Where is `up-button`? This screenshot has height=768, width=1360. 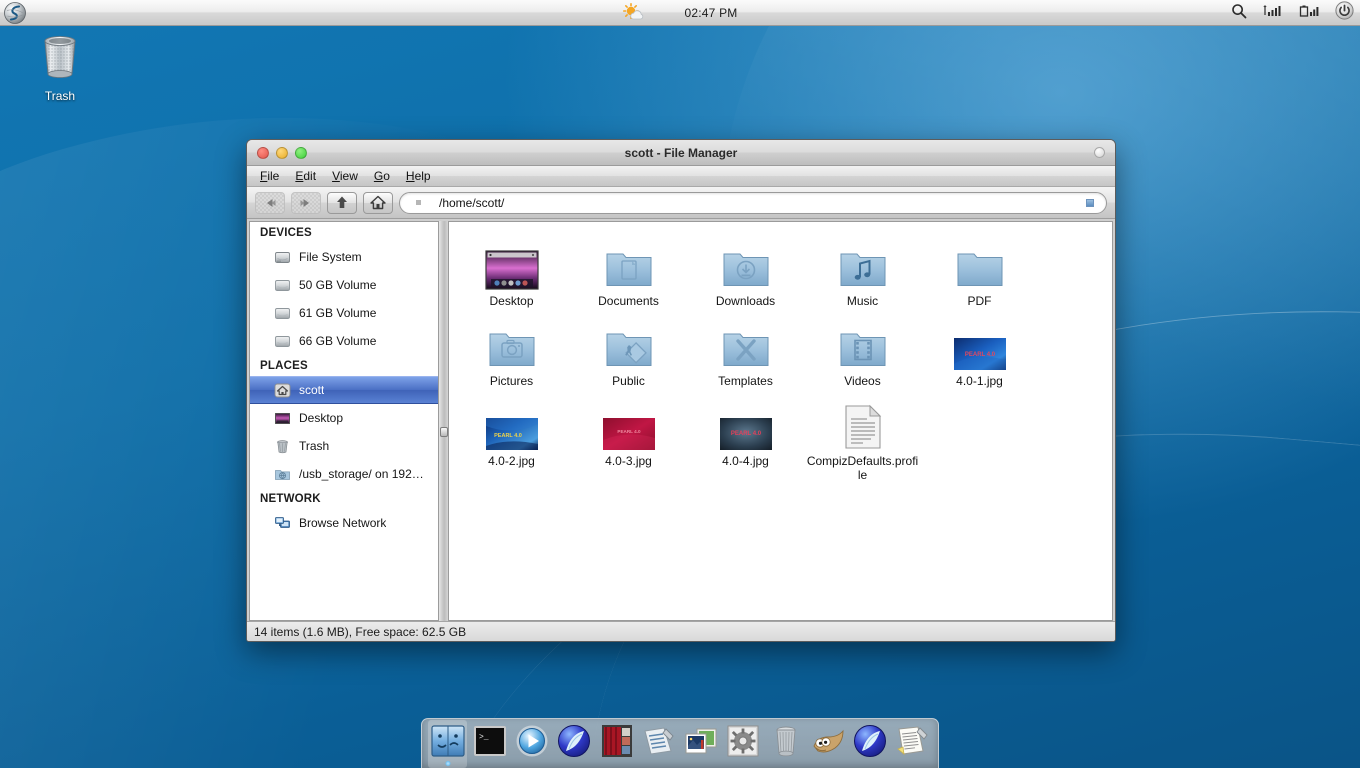
up-button is located at coordinates (342, 202).